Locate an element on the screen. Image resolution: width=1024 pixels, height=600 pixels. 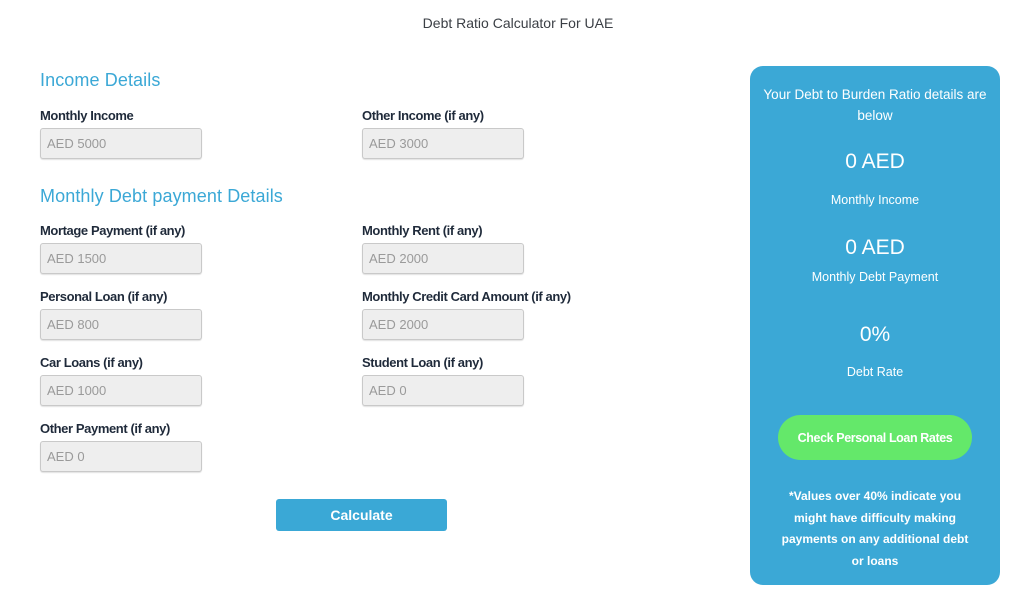
other-income-input is located at coordinates (443, 143).